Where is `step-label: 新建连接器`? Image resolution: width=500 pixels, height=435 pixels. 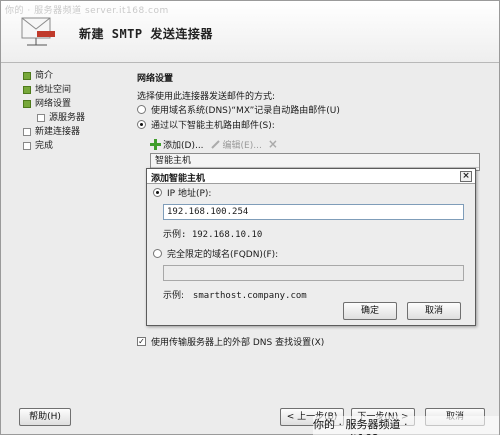 step-label: 新建连接器 is located at coordinates (58, 132).